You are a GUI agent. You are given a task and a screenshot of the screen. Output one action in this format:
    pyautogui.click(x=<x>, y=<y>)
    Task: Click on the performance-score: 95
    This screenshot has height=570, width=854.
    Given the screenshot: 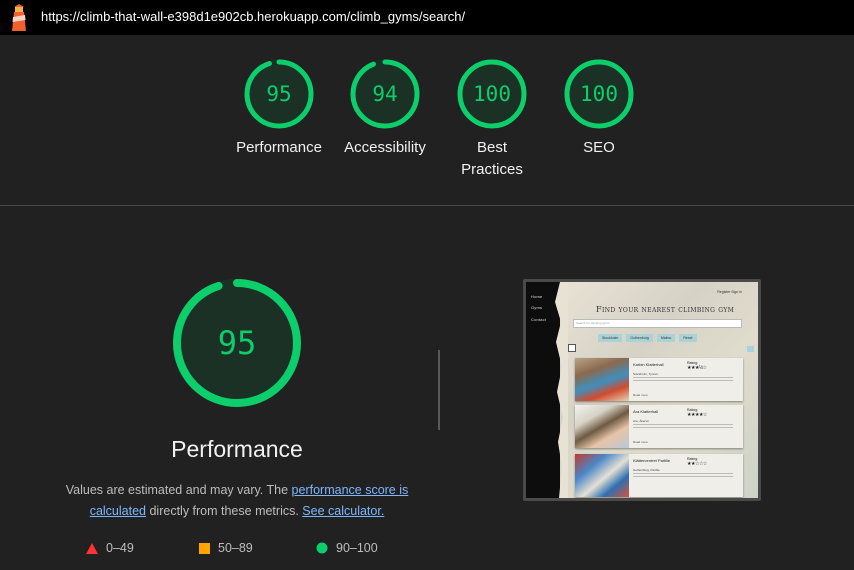 What is the action you would take?
    pyautogui.click(x=237, y=343)
    